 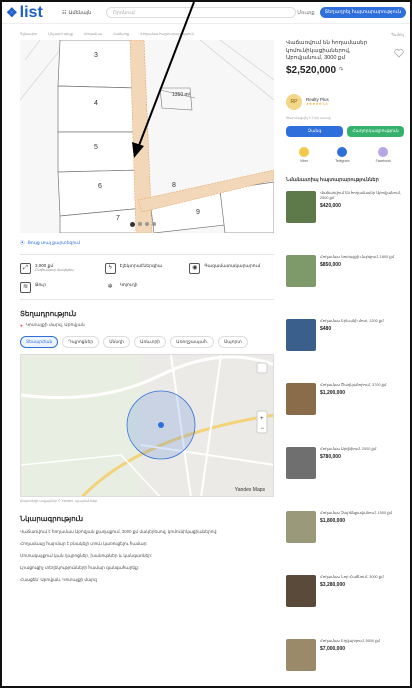 I want to click on message-button: Հաղորդագրություն, so click(x=375, y=131).